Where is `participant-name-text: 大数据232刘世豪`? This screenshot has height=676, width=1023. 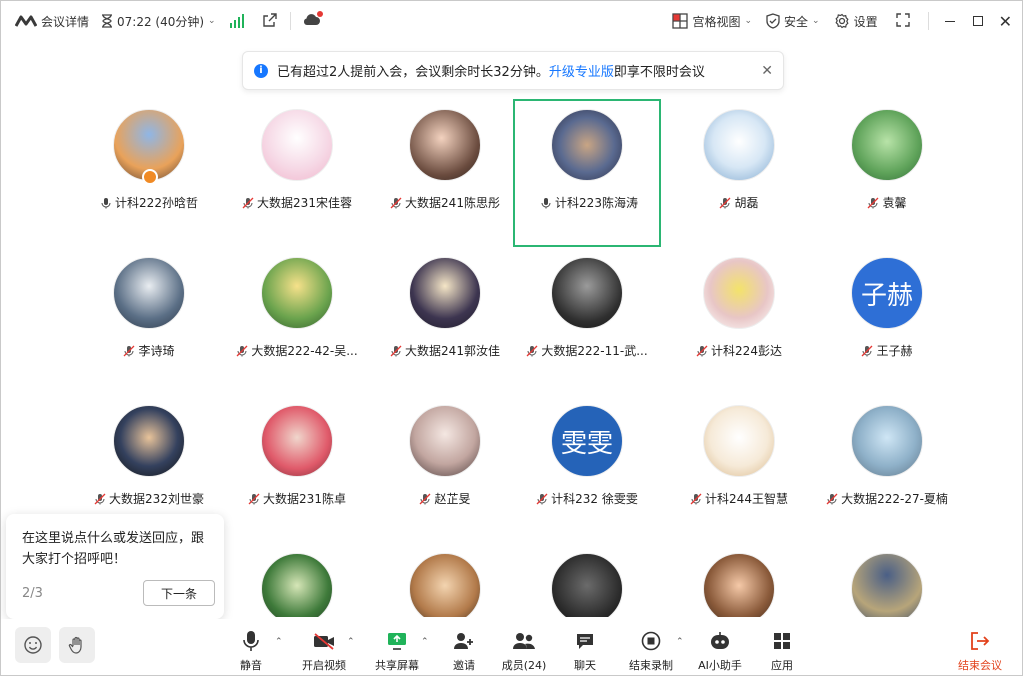 participant-name-text: 大数据232刘世豪 is located at coordinates (156, 499).